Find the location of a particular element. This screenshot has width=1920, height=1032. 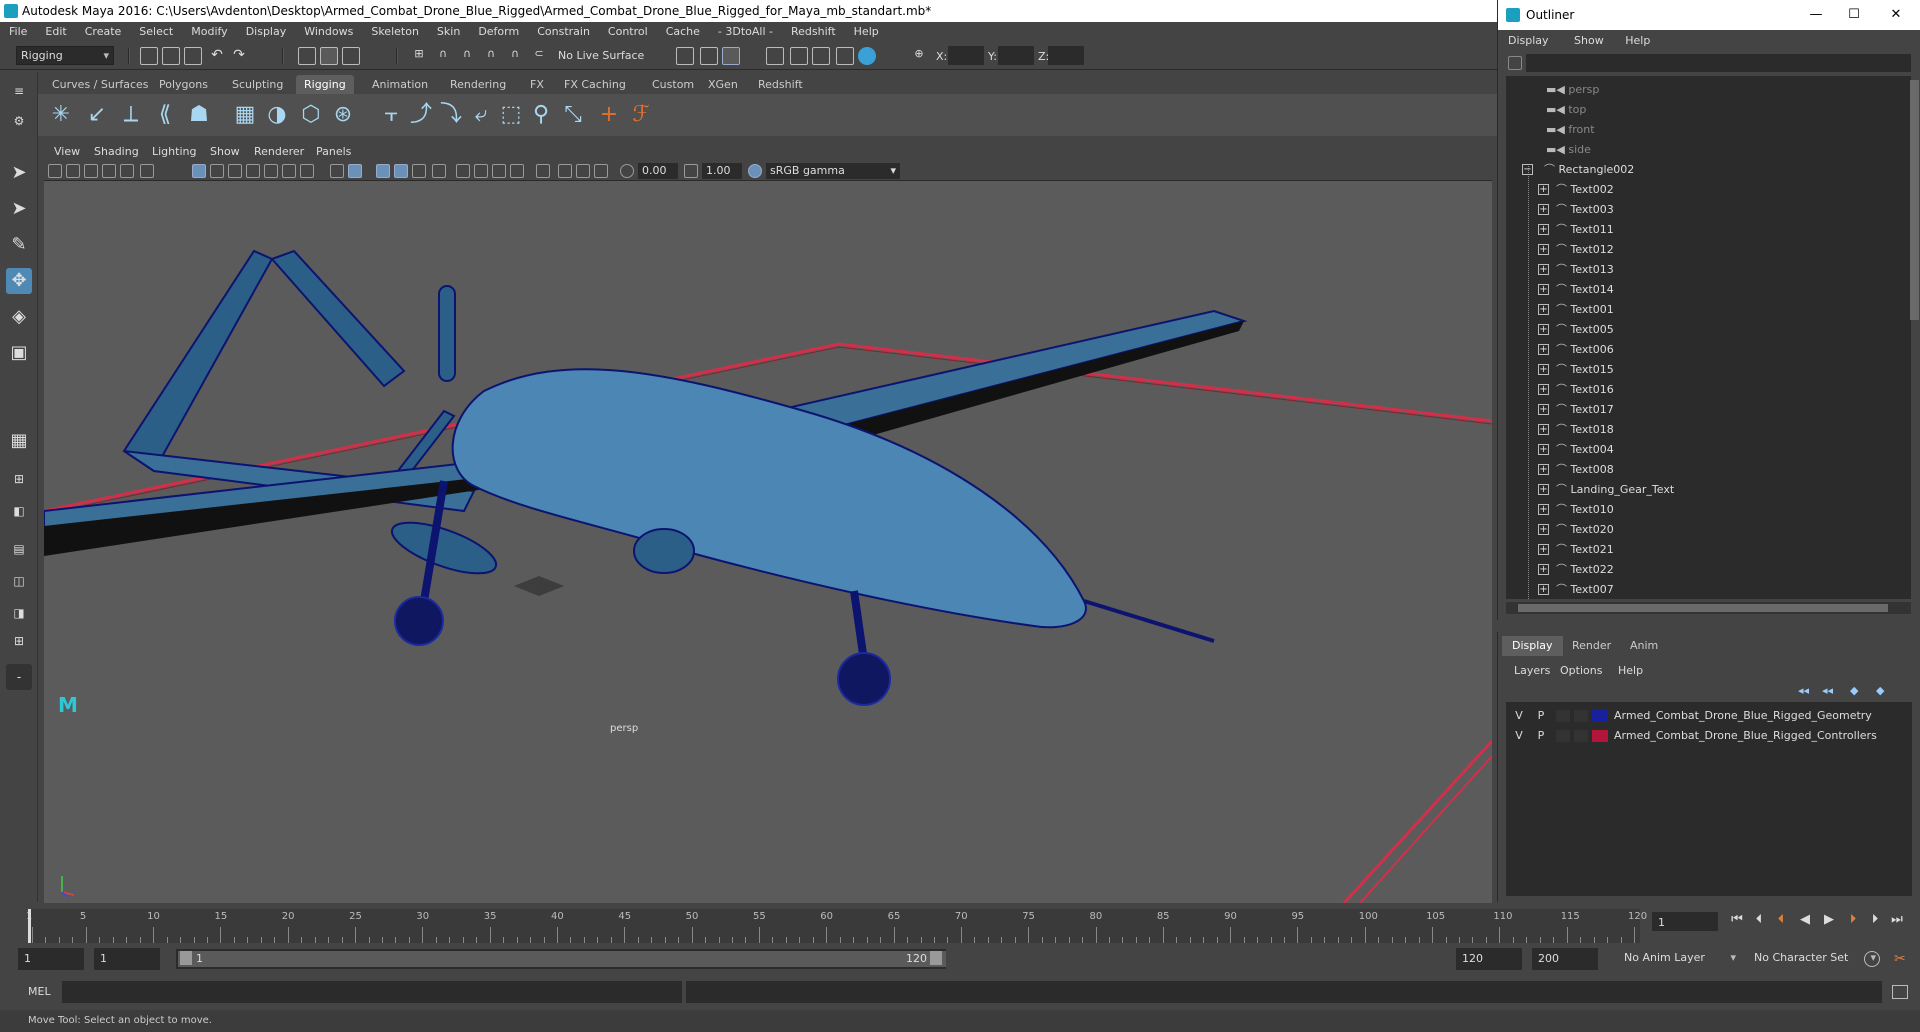

snap-magnet-icon: ⊂ is located at coordinates (539, 56).